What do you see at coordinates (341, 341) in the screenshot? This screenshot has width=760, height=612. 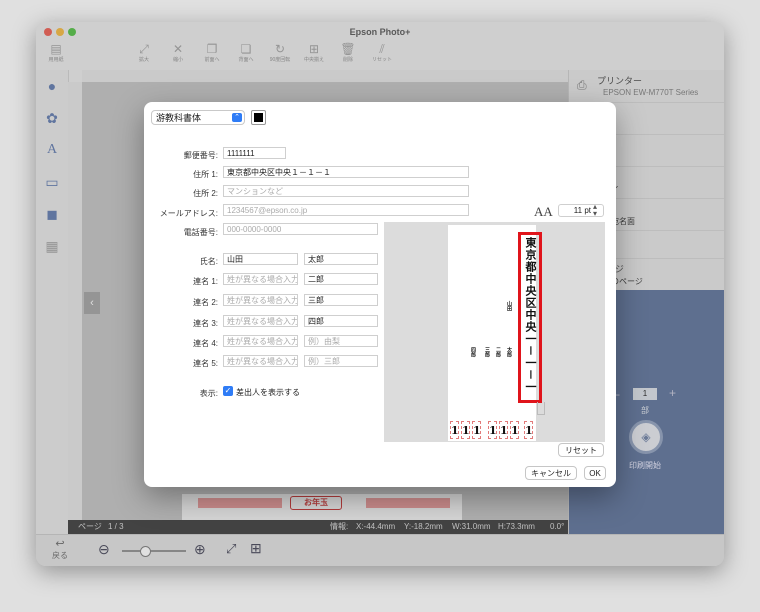 I see `joint4-first-field: 例）由梨` at bounding box center [341, 341].